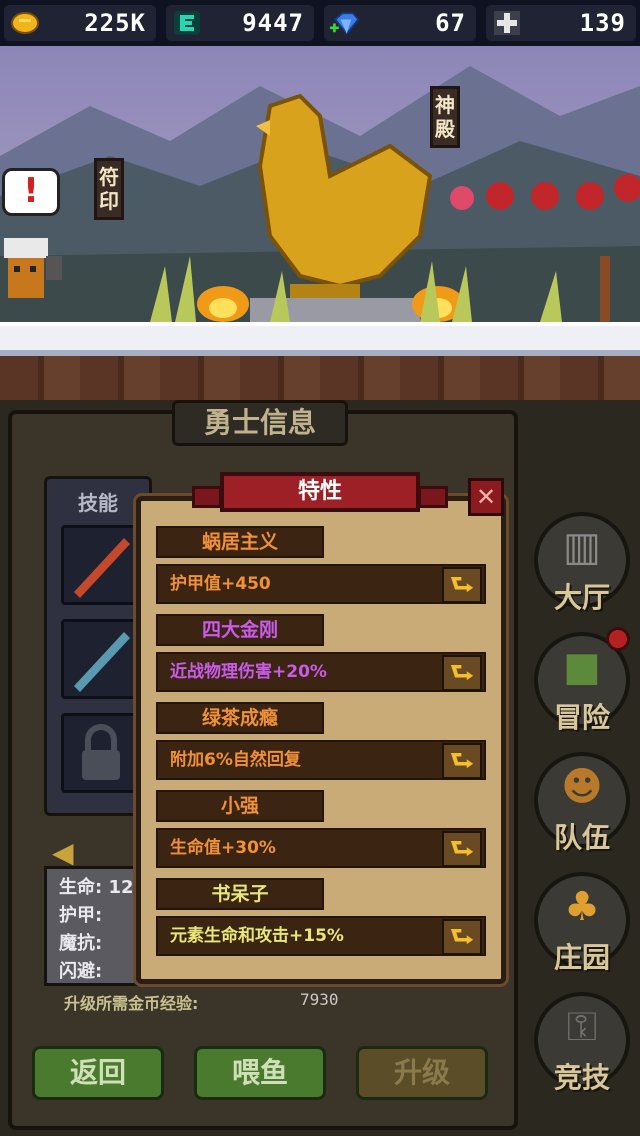  I want to click on stat-dodge: 闪避:, so click(81, 971).